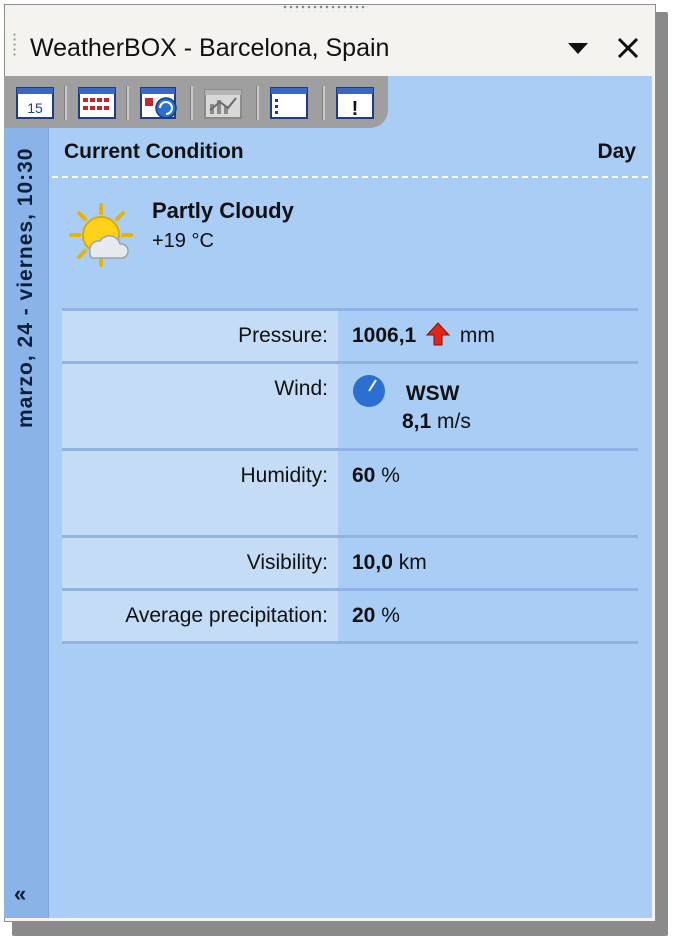  I want to click on title-dropdown-icon, so click(578, 48).